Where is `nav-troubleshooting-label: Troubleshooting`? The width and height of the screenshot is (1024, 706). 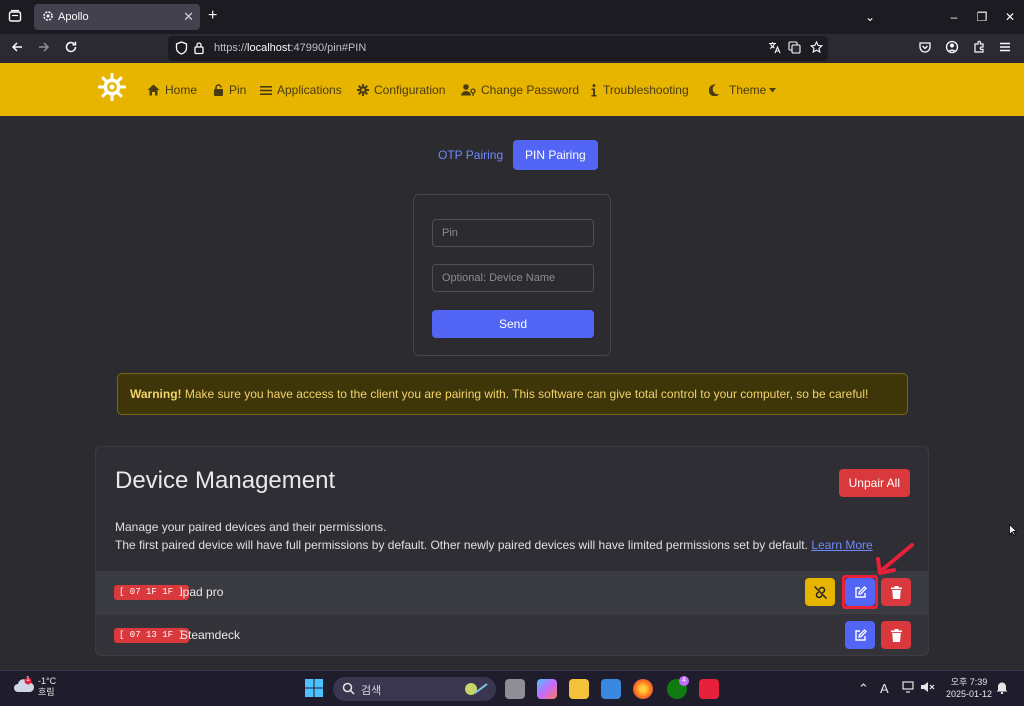
nav-troubleshooting-label: Troubleshooting is located at coordinates (646, 90).